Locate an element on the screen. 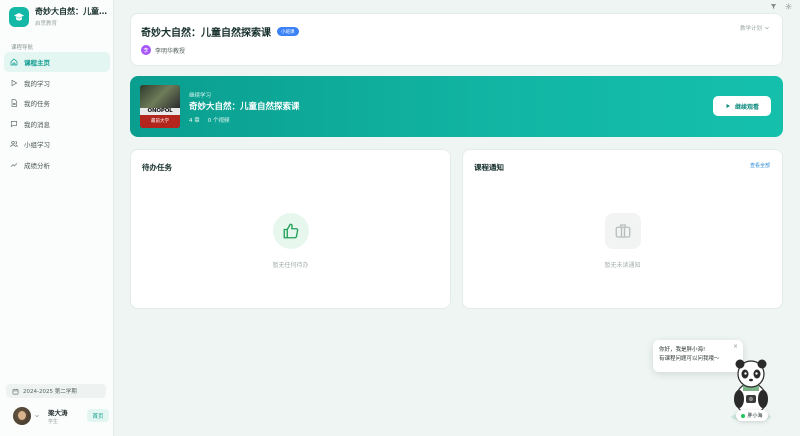 This screenshot has width=800, height=436. sidebar-item-label: 小组学习 is located at coordinates (37, 145).